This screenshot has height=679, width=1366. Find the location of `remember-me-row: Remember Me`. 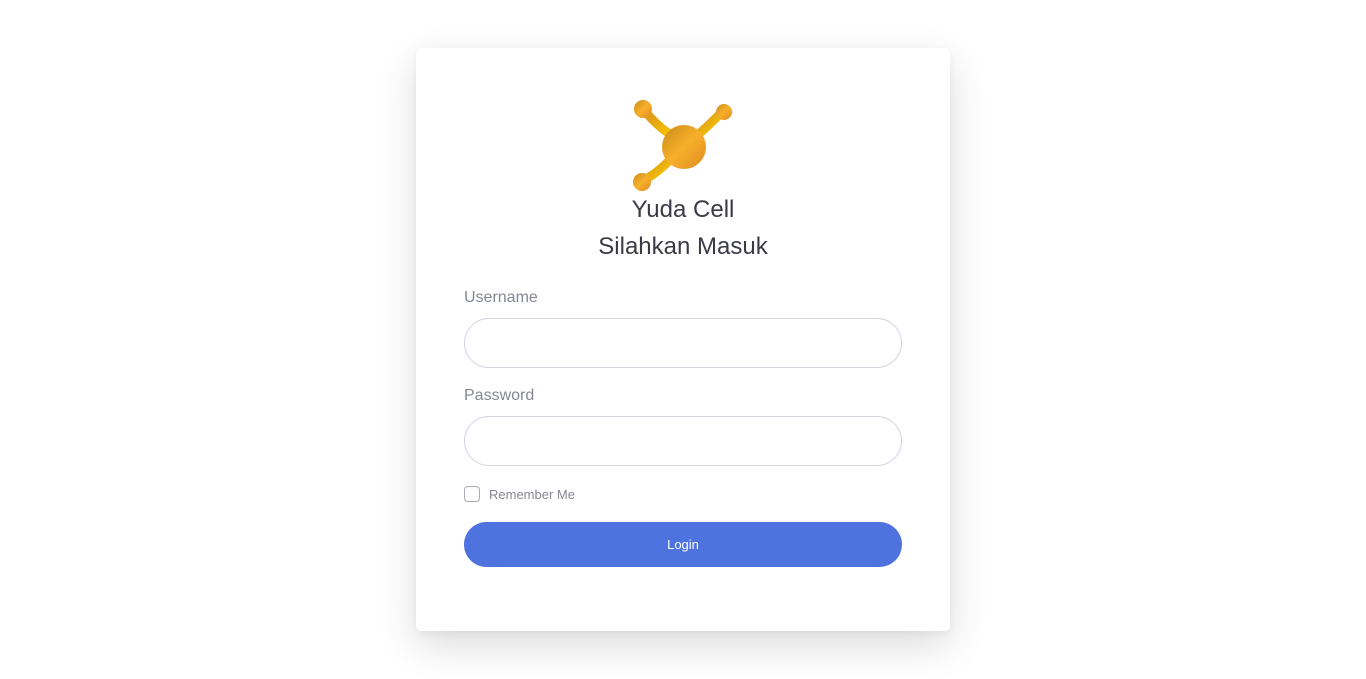

remember-me-row: Remember Me is located at coordinates (519, 494).